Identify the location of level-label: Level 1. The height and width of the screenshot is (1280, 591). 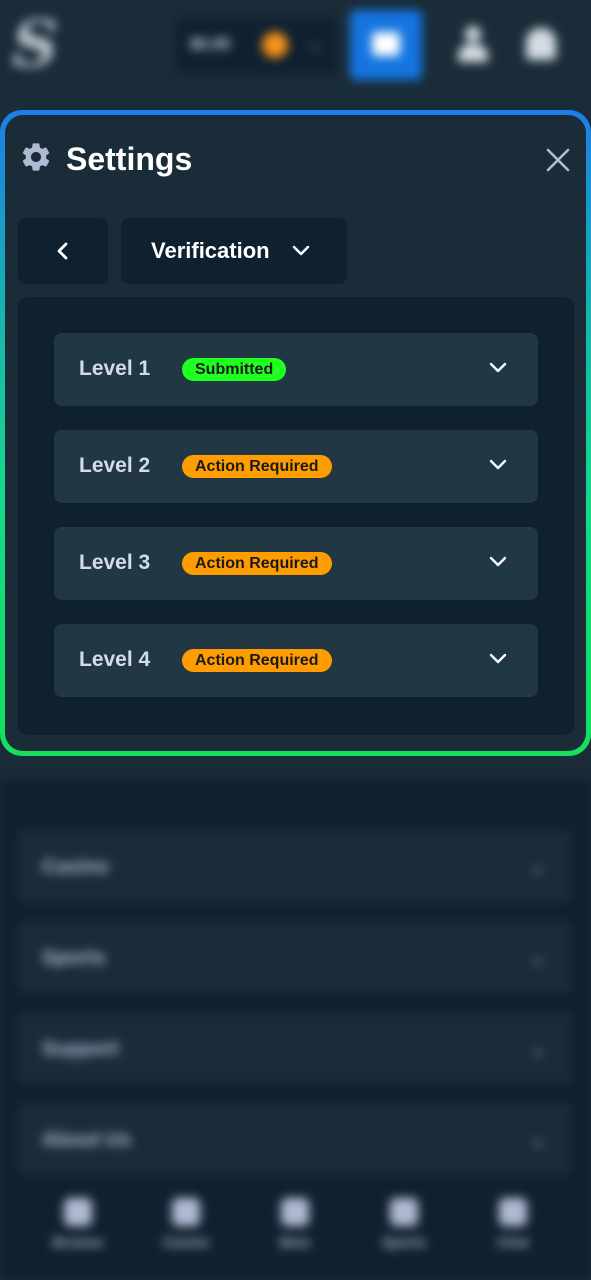
(115, 368).